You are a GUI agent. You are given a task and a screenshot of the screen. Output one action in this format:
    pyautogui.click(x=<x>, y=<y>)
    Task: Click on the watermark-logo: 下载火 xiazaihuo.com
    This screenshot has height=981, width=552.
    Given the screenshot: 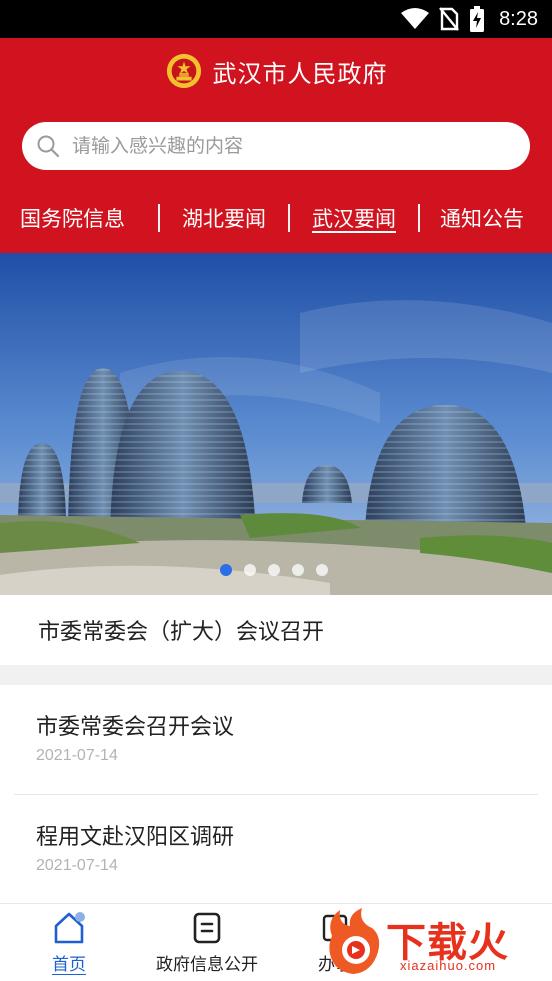 What is the action you would take?
    pyautogui.click(x=436, y=942)
    